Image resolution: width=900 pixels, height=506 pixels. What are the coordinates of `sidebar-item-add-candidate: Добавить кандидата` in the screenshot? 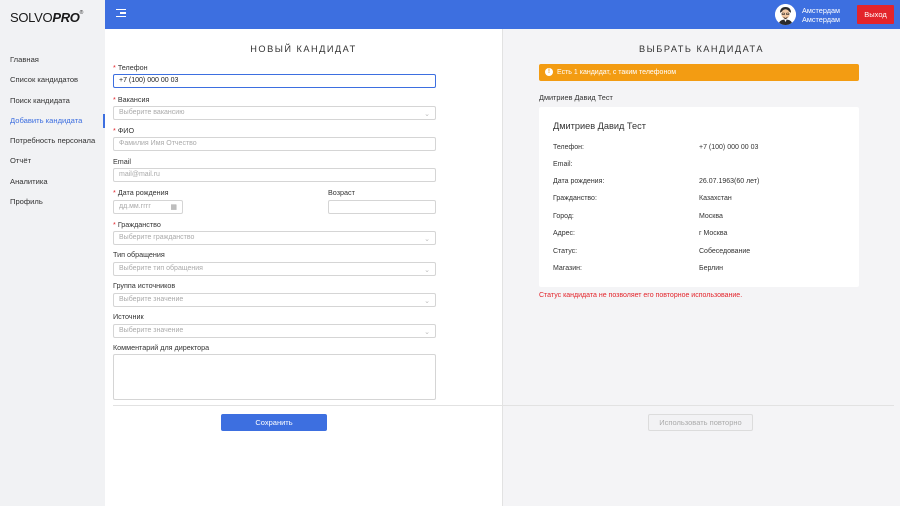 It's located at (52, 121).